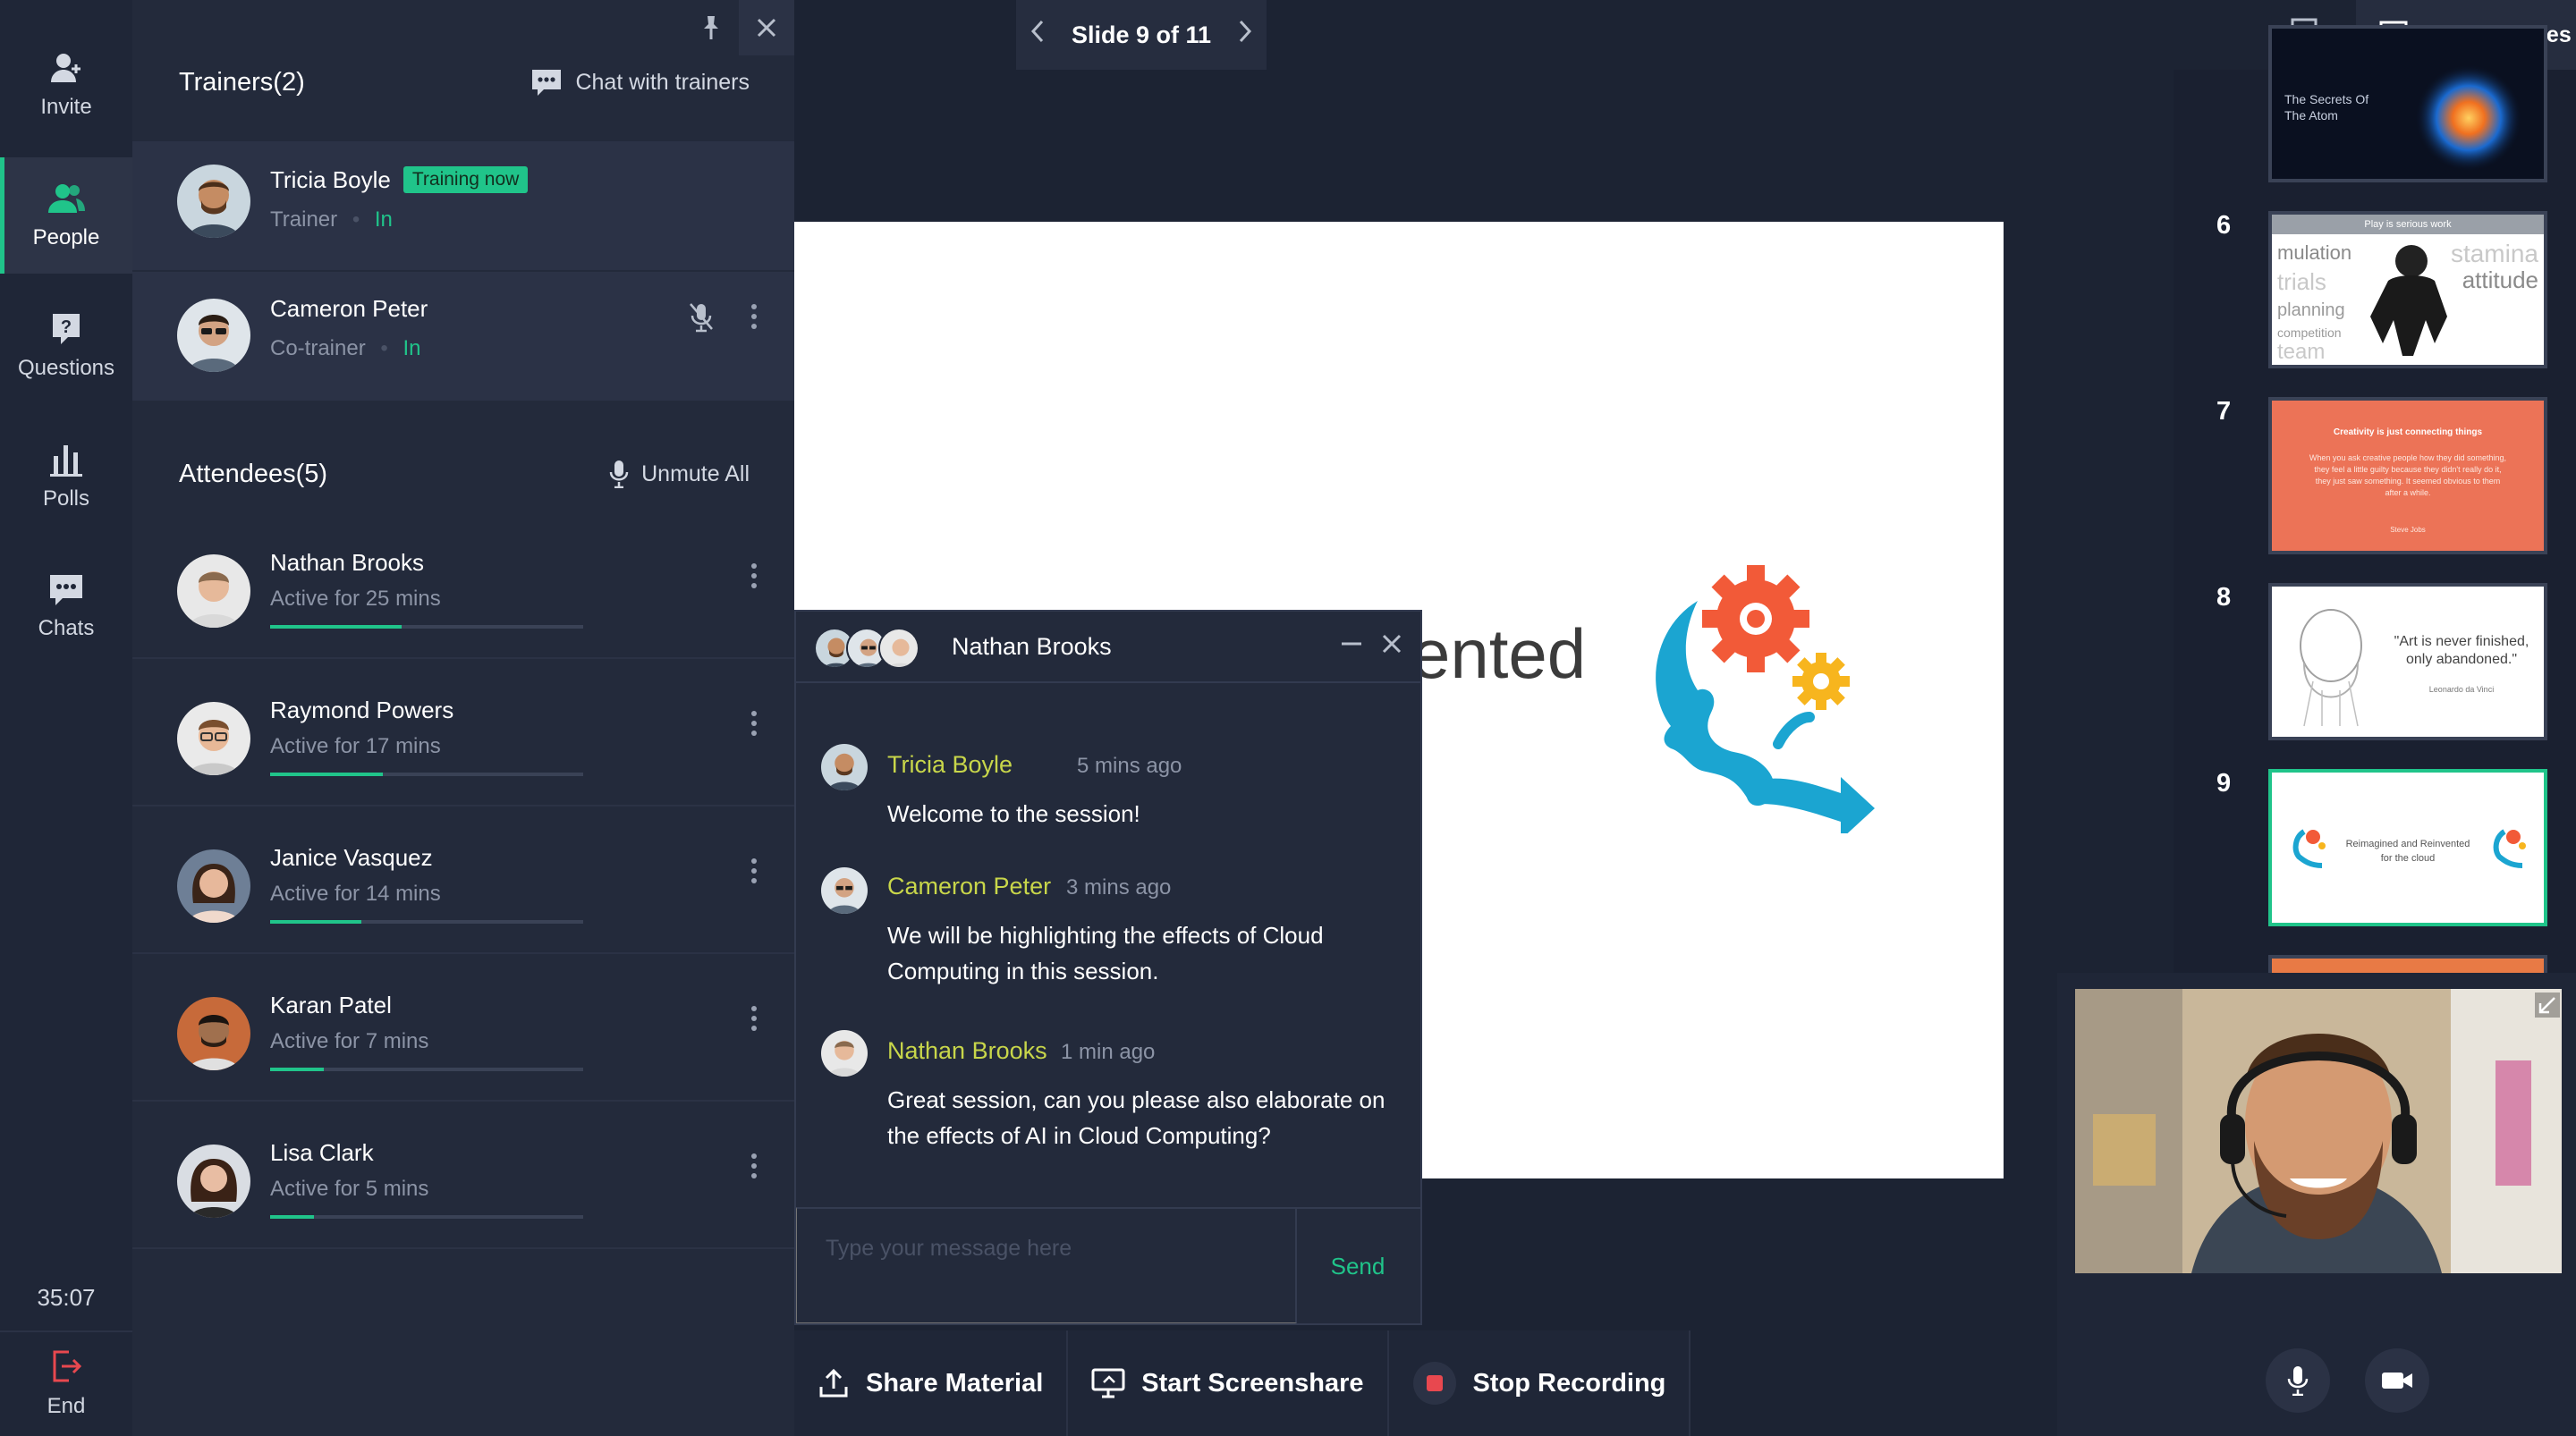 The height and width of the screenshot is (1436, 2576). What do you see at coordinates (349, 1189) in the screenshot?
I see `attendee-activity: Active for 5 mins` at bounding box center [349, 1189].